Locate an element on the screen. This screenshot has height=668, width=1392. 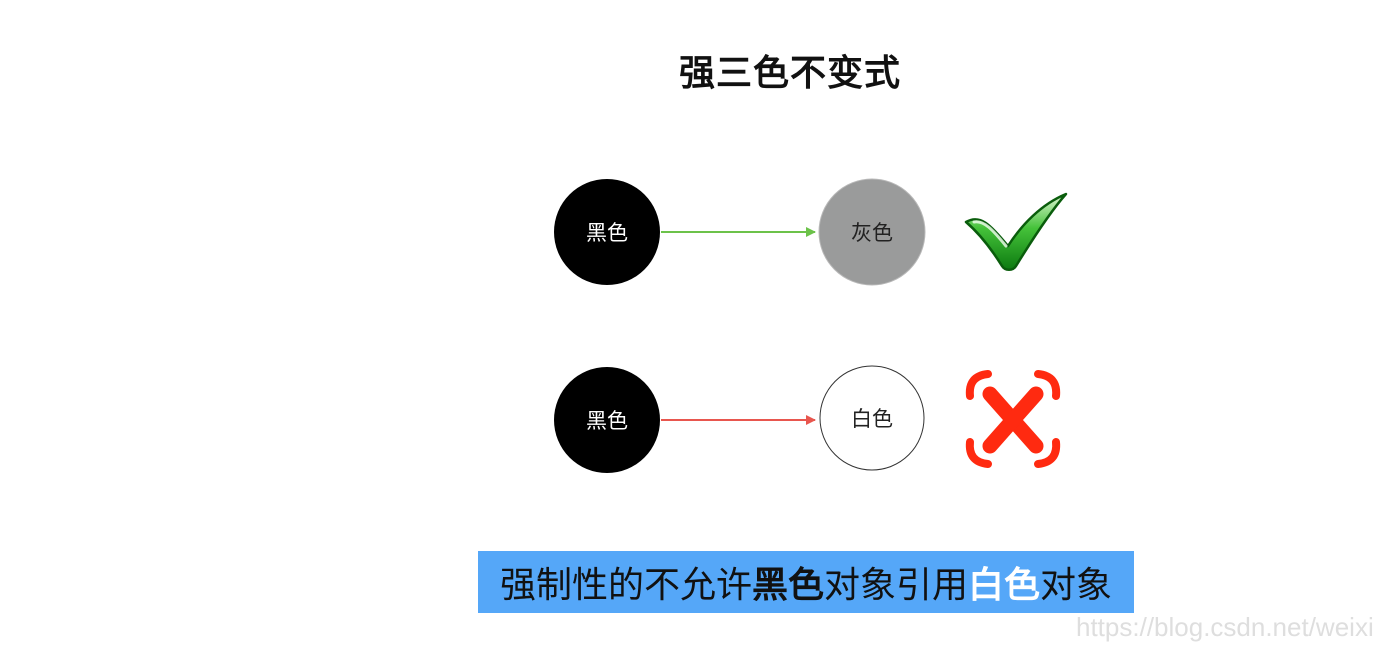
check-icon is located at coordinates (1016, 231).